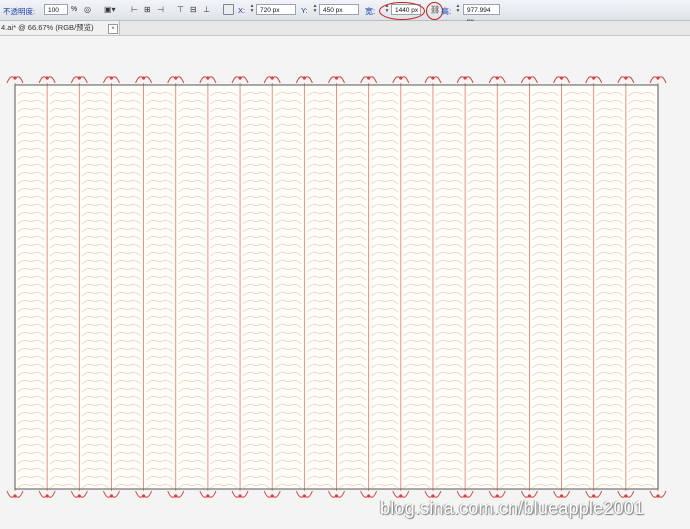 This screenshot has height=529, width=690. Describe the element at coordinates (339, 9) in the screenshot. I see `y-input: 450 px` at that location.